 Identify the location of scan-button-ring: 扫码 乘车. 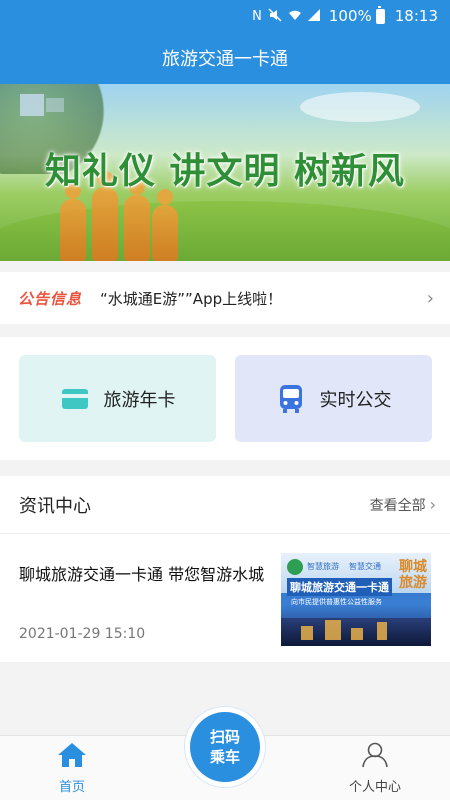
(225, 747).